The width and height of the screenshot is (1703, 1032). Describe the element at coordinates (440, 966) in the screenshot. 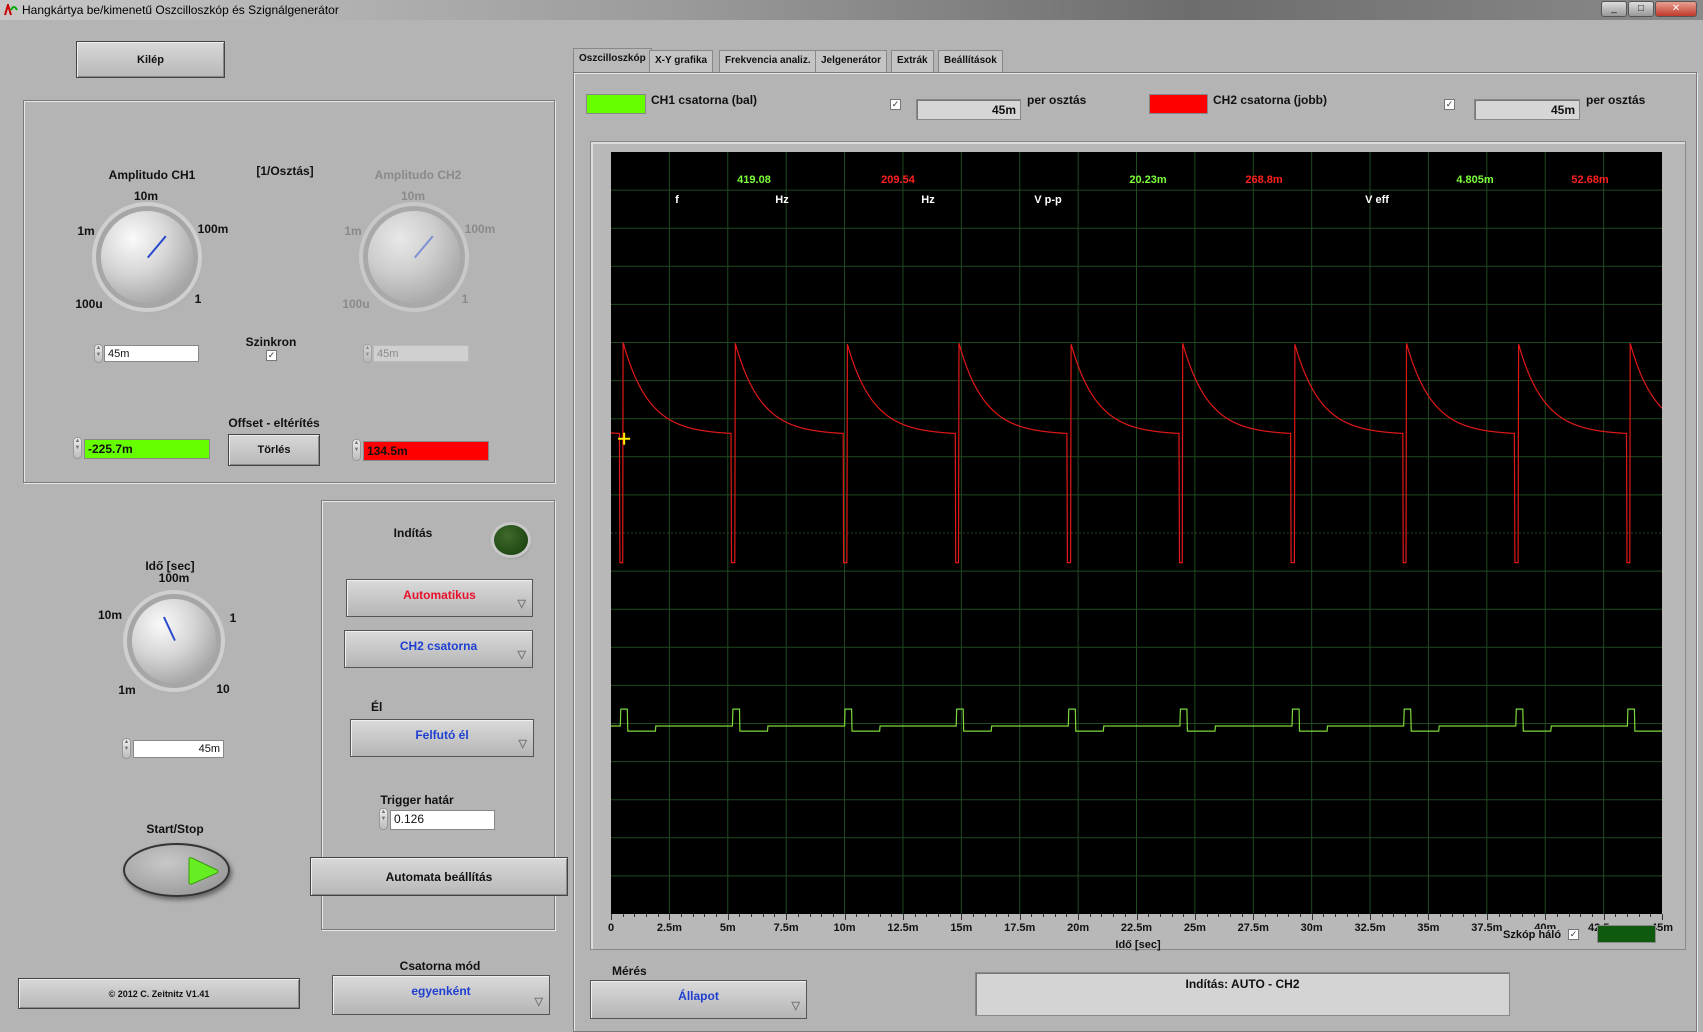

I see `channel-mode-label: Csatorna mód` at that location.